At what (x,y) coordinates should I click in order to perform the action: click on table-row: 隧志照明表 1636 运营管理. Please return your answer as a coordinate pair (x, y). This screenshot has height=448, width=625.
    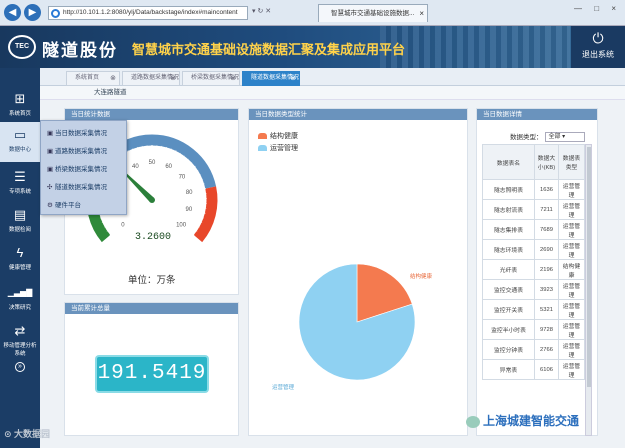
    Looking at the image, I should click on (533, 189).